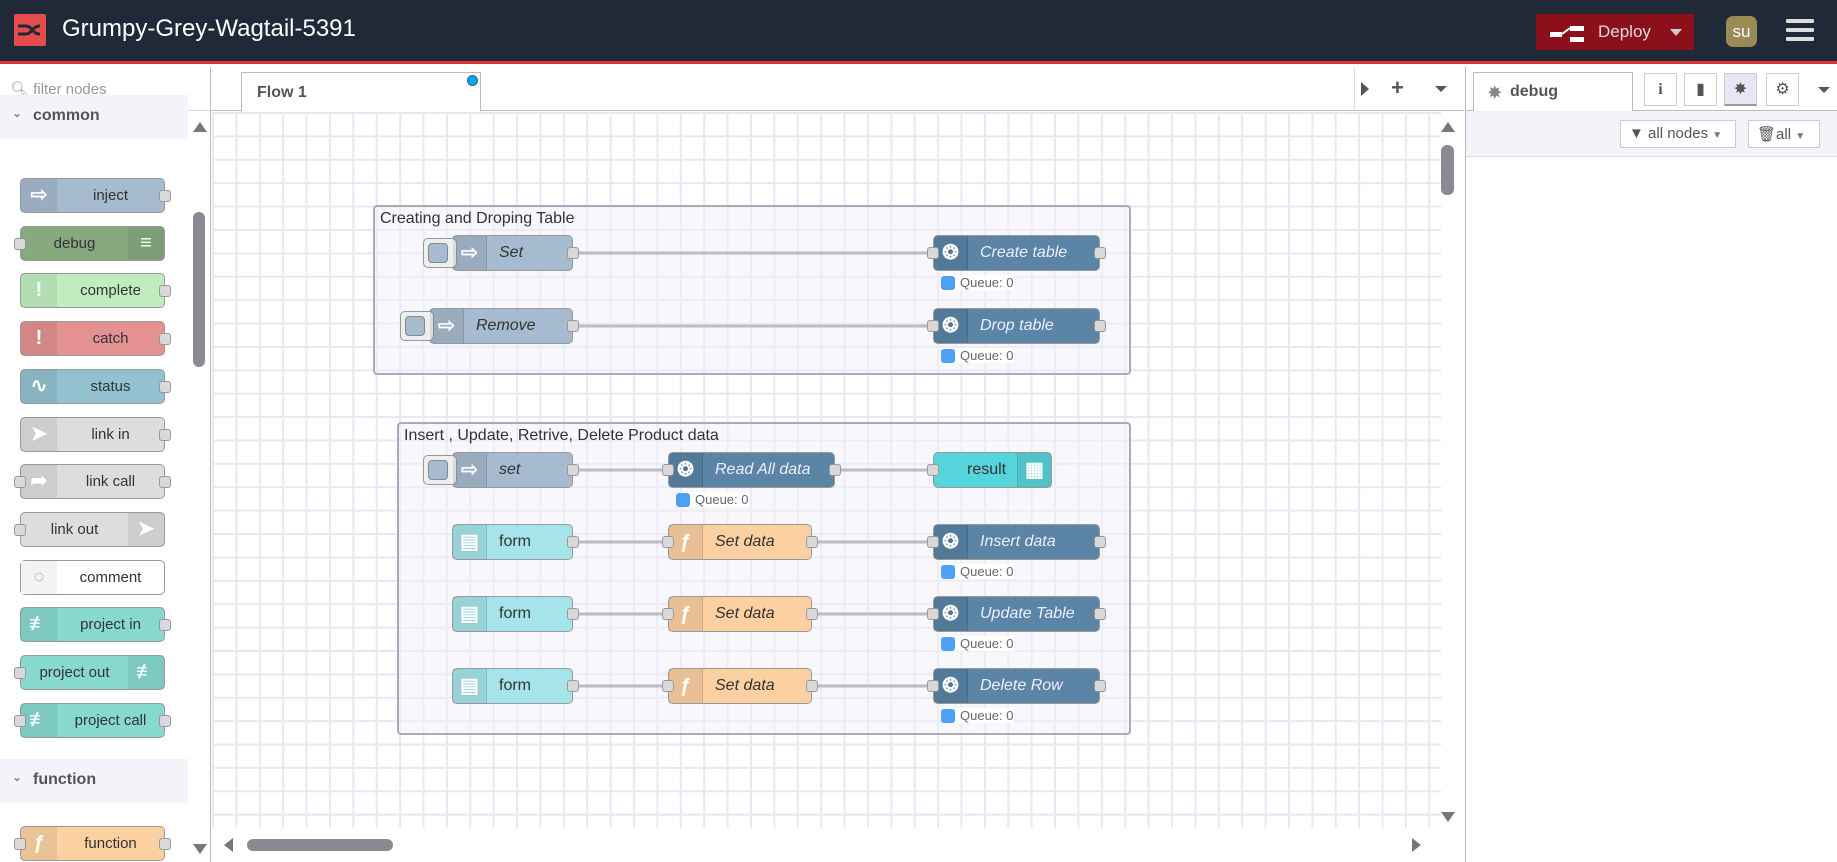  What do you see at coordinates (94, 117) in the screenshot?
I see `palette-category-common: ⌄ common` at bounding box center [94, 117].